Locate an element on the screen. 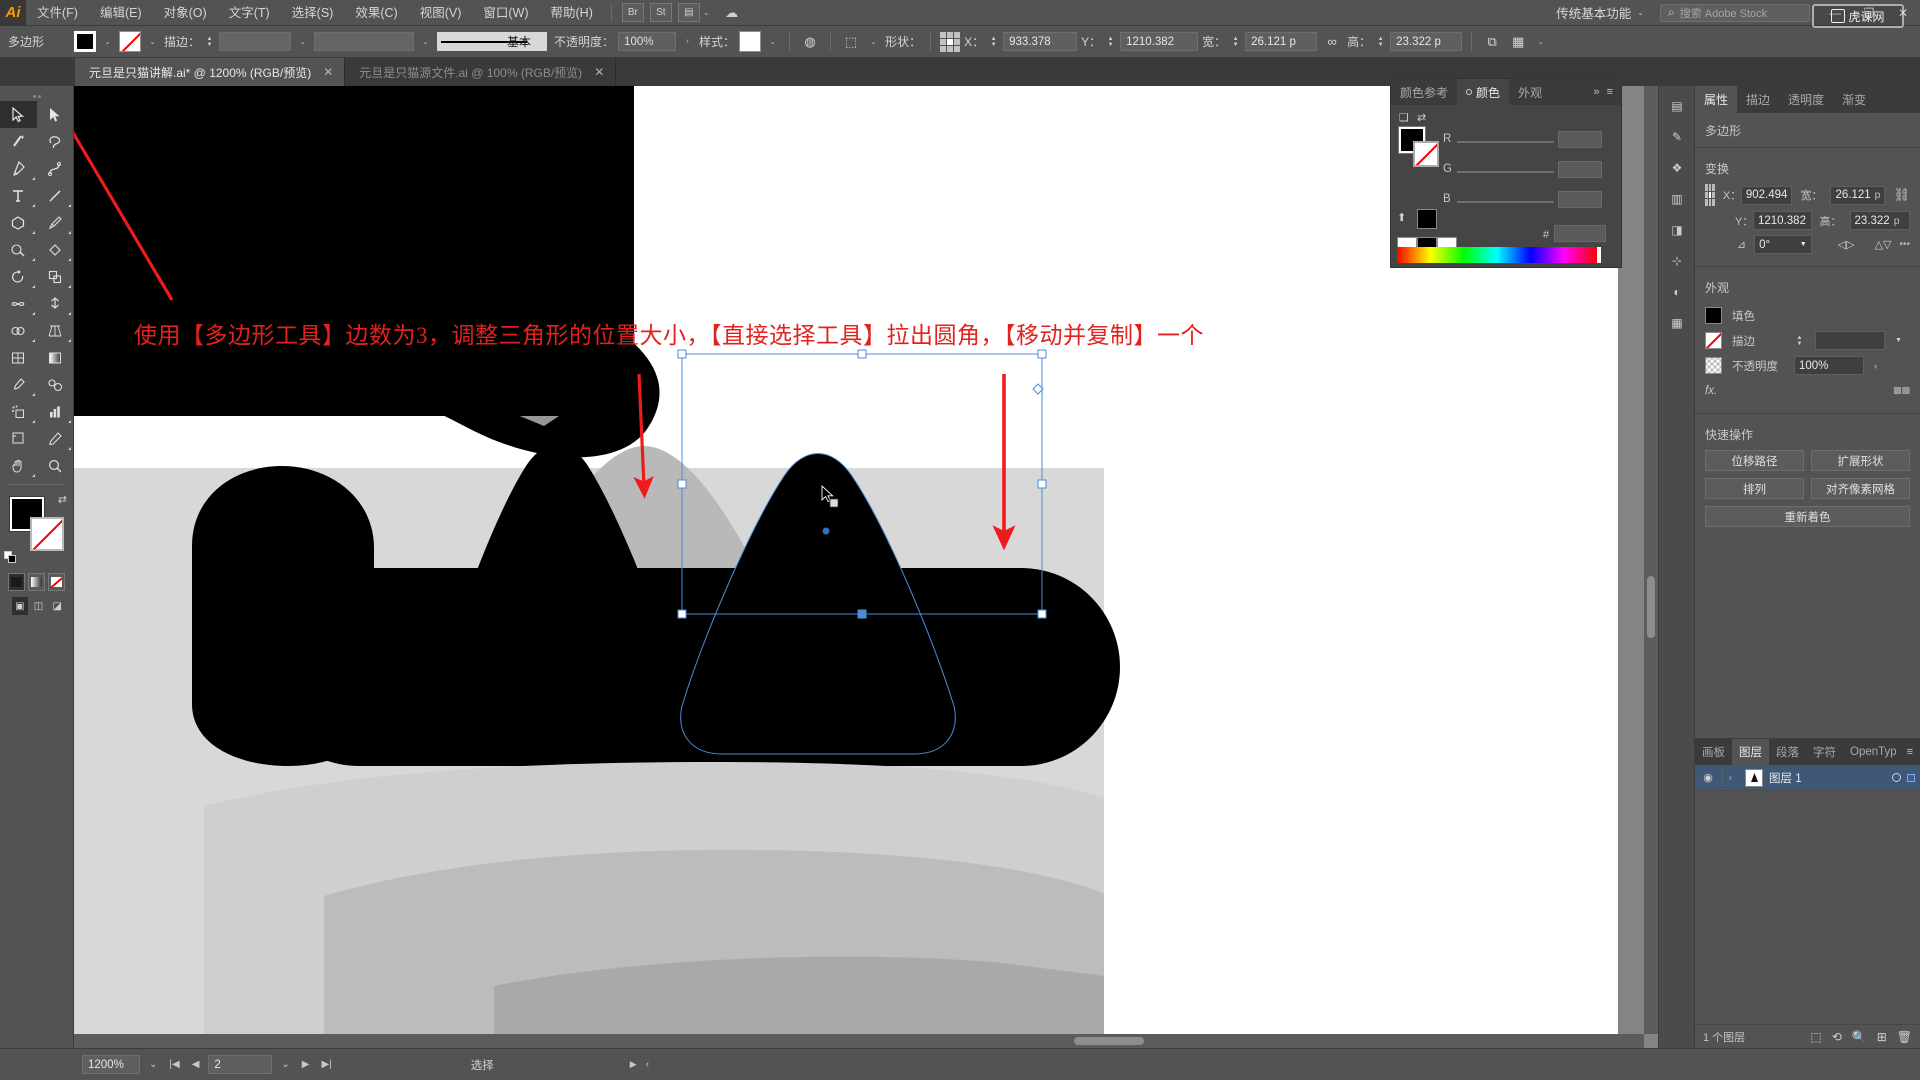  color-panel-swap-icon: ⇄ is located at coordinates (1421, 117).